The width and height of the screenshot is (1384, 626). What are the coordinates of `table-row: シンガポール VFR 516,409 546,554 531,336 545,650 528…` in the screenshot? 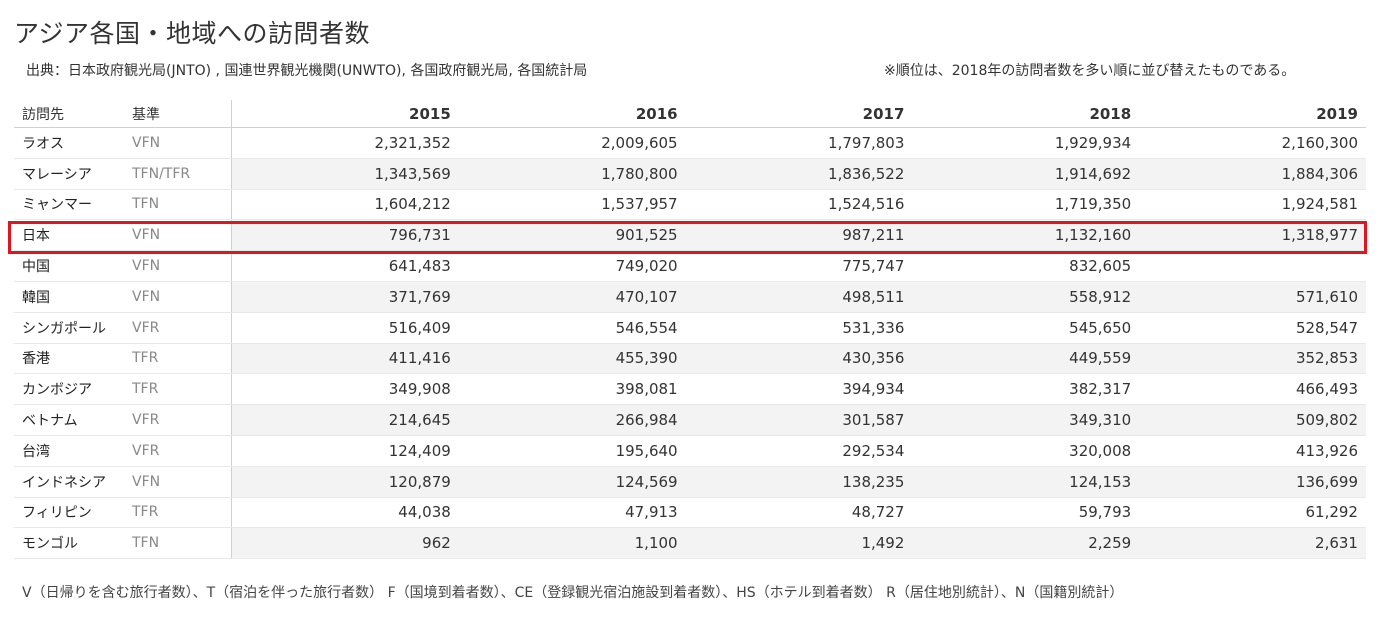 It's located at (690, 328).